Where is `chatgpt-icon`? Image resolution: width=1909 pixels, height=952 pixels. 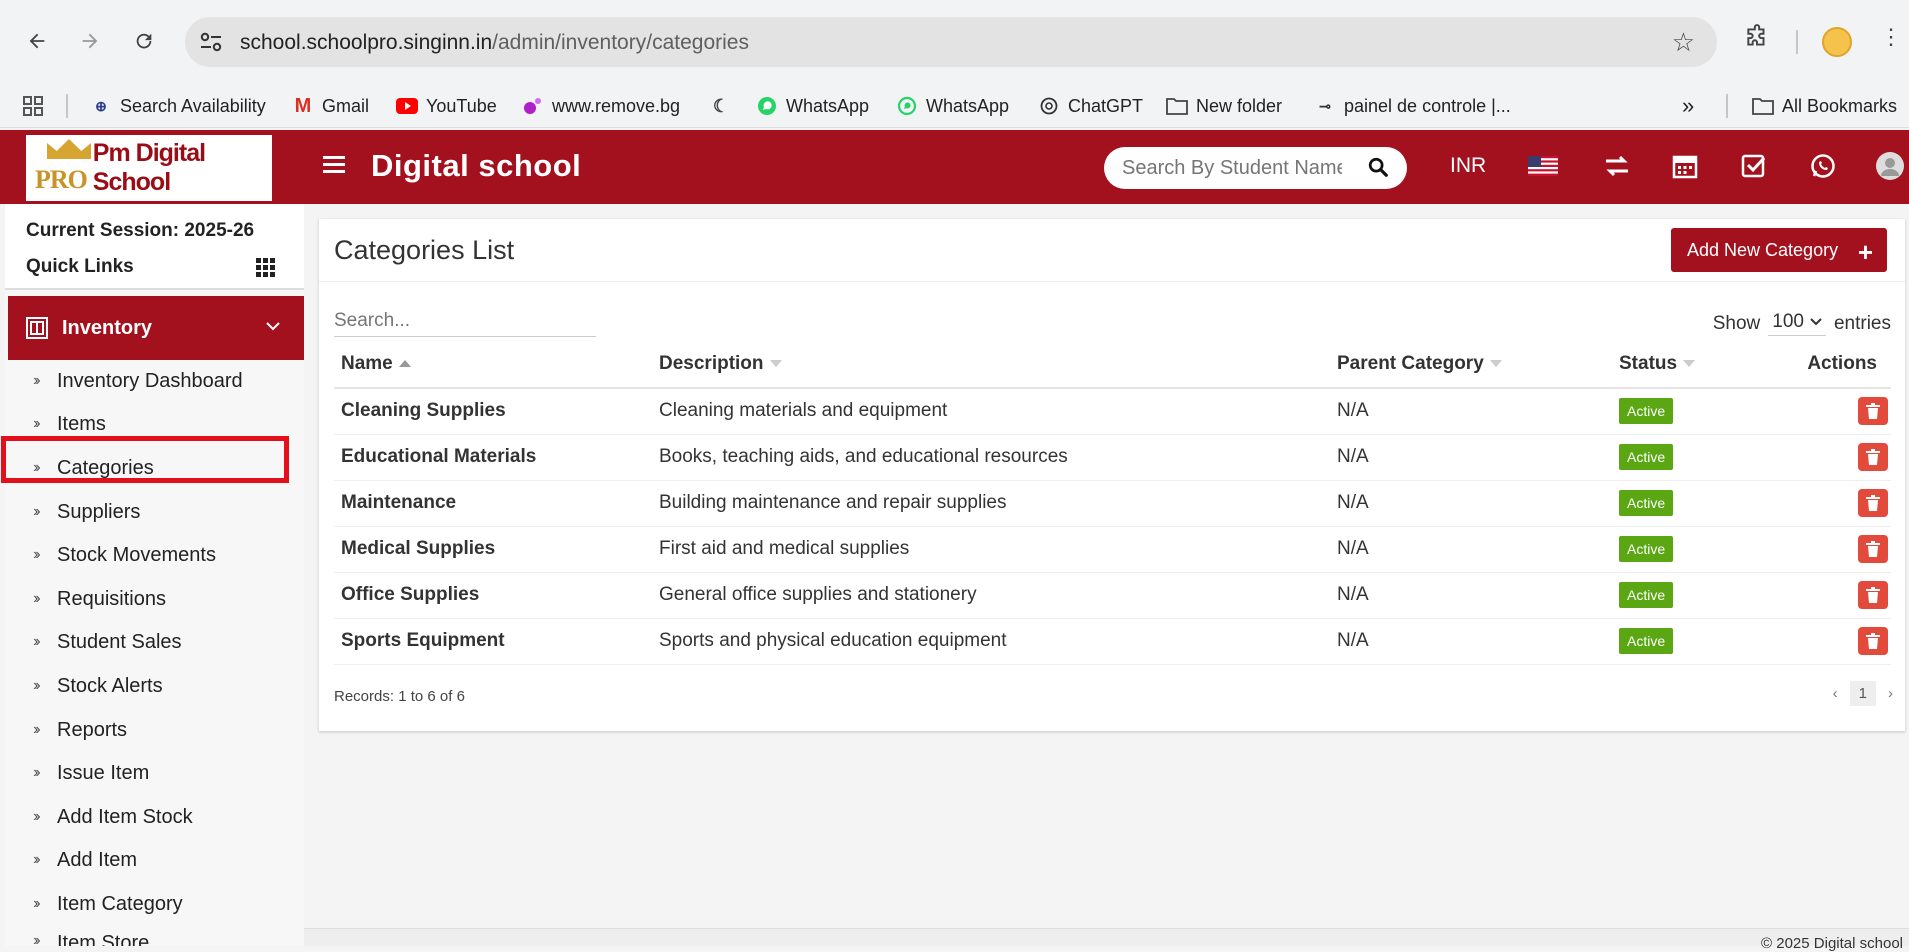
chatgpt-icon is located at coordinates (1049, 106).